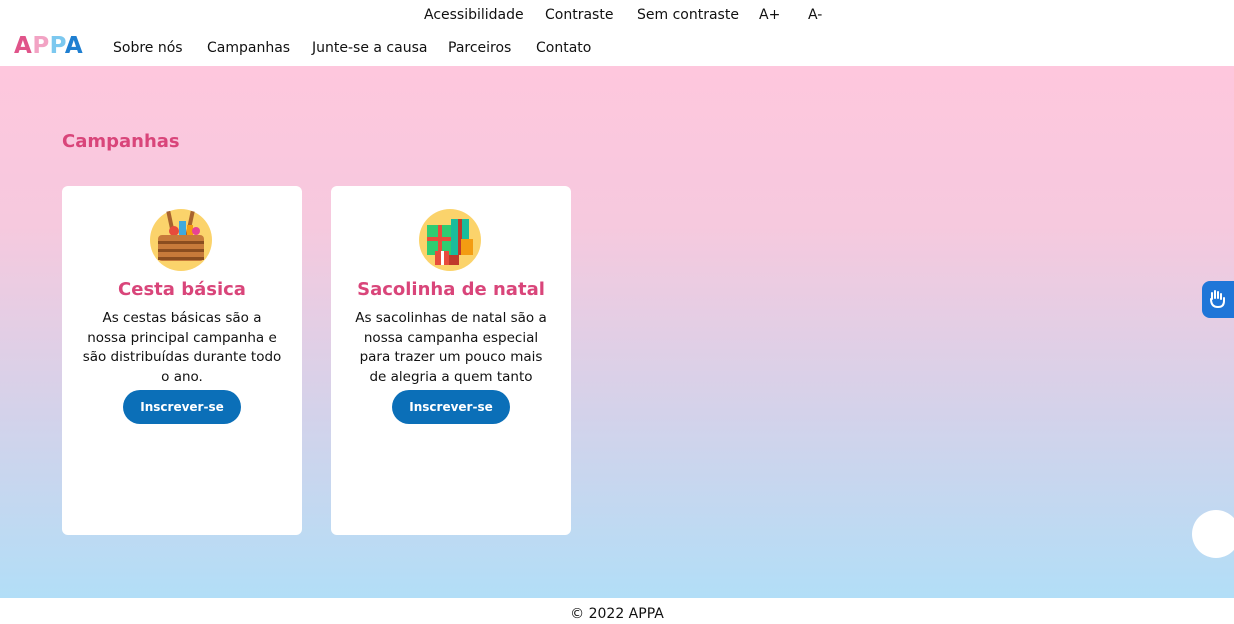  What do you see at coordinates (57, 46) in the screenshot?
I see `logo-letter-3: P` at bounding box center [57, 46].